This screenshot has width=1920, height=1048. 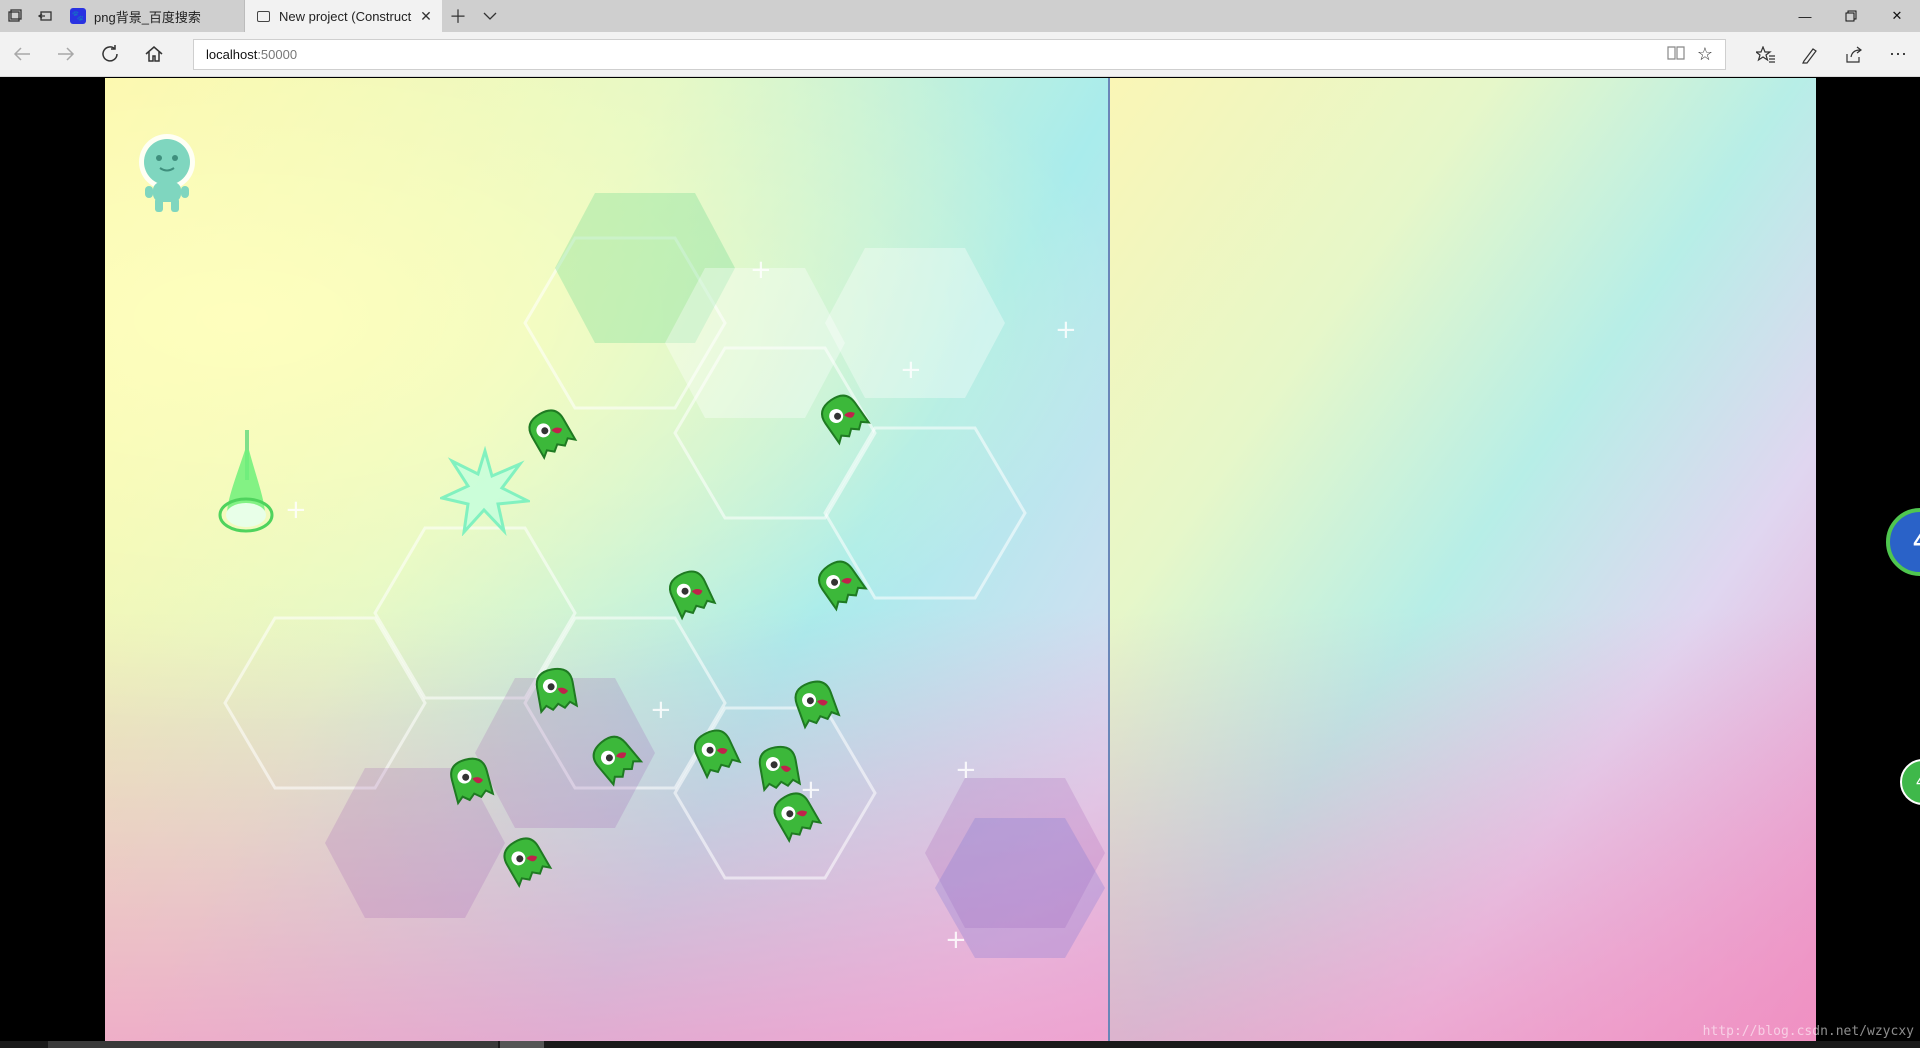 What do you see at coordinates (167, 173) in the screenshot?
I see `alien-icon` at bounding box center [167, 173].